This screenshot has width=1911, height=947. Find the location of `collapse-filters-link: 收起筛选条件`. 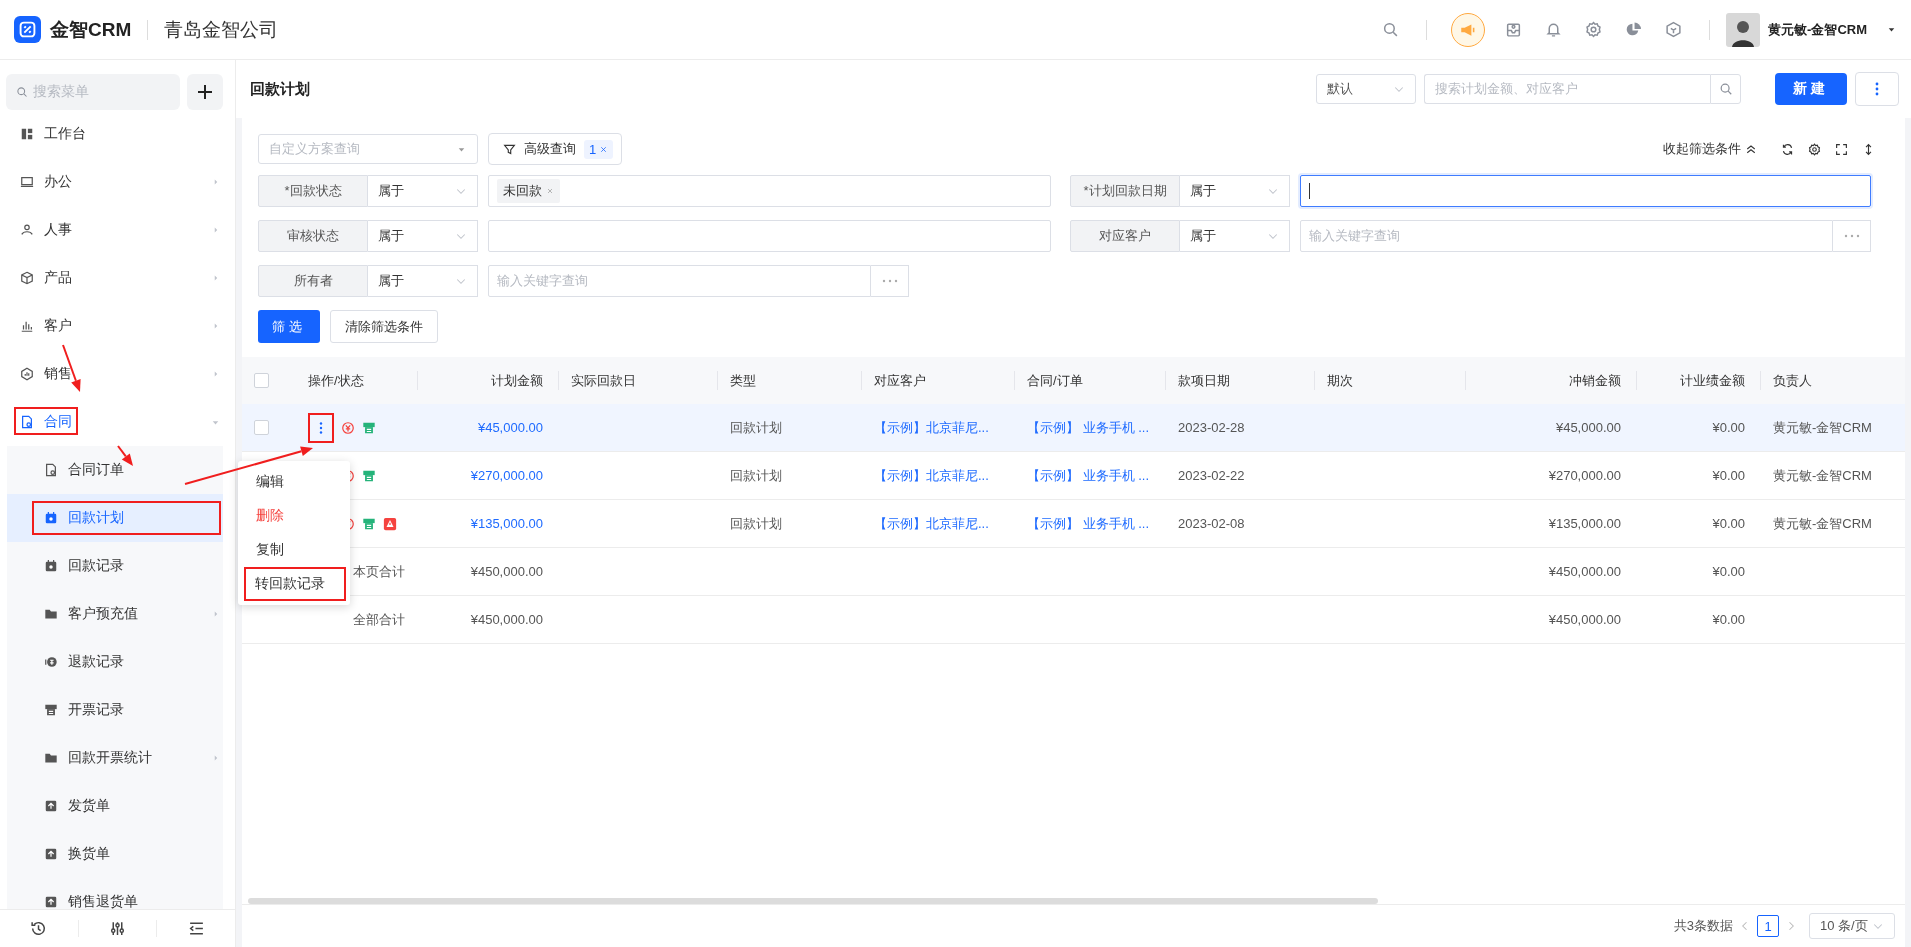

collapse-filters-link: 收起筛选条件 is located at coordinates (1710, 149).